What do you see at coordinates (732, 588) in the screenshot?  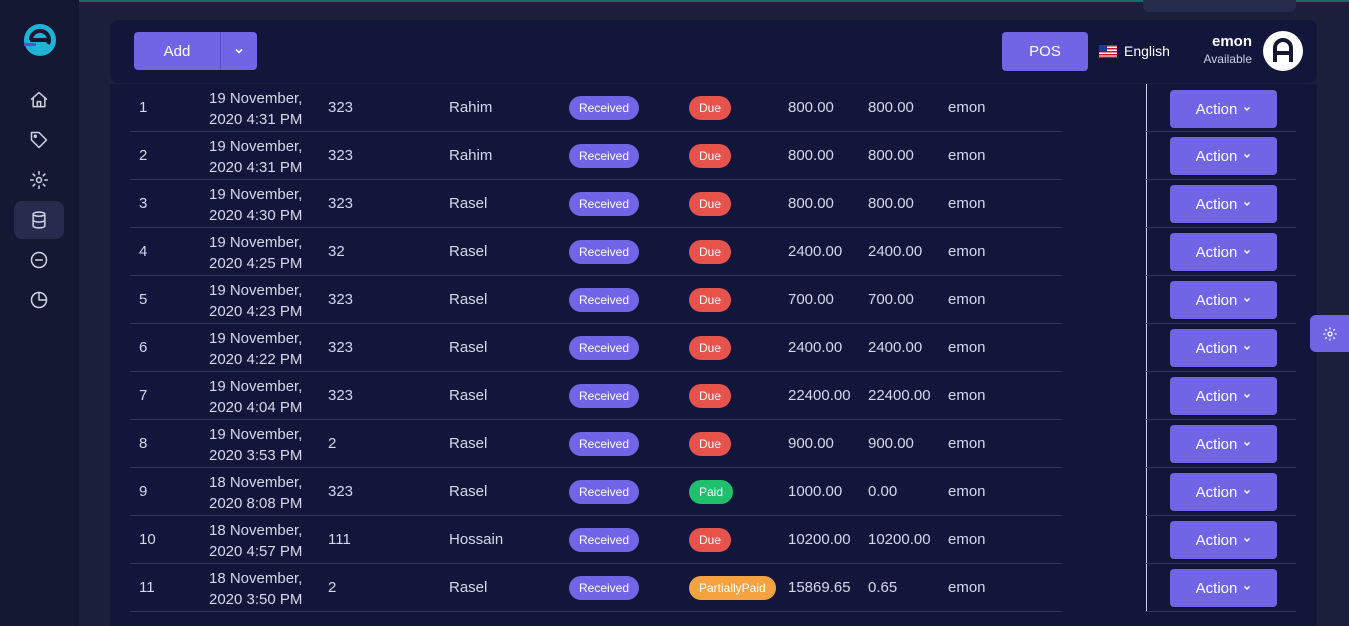 I see `payment-status-badge: PartiallyPaid` at bounding box center [732, 588].